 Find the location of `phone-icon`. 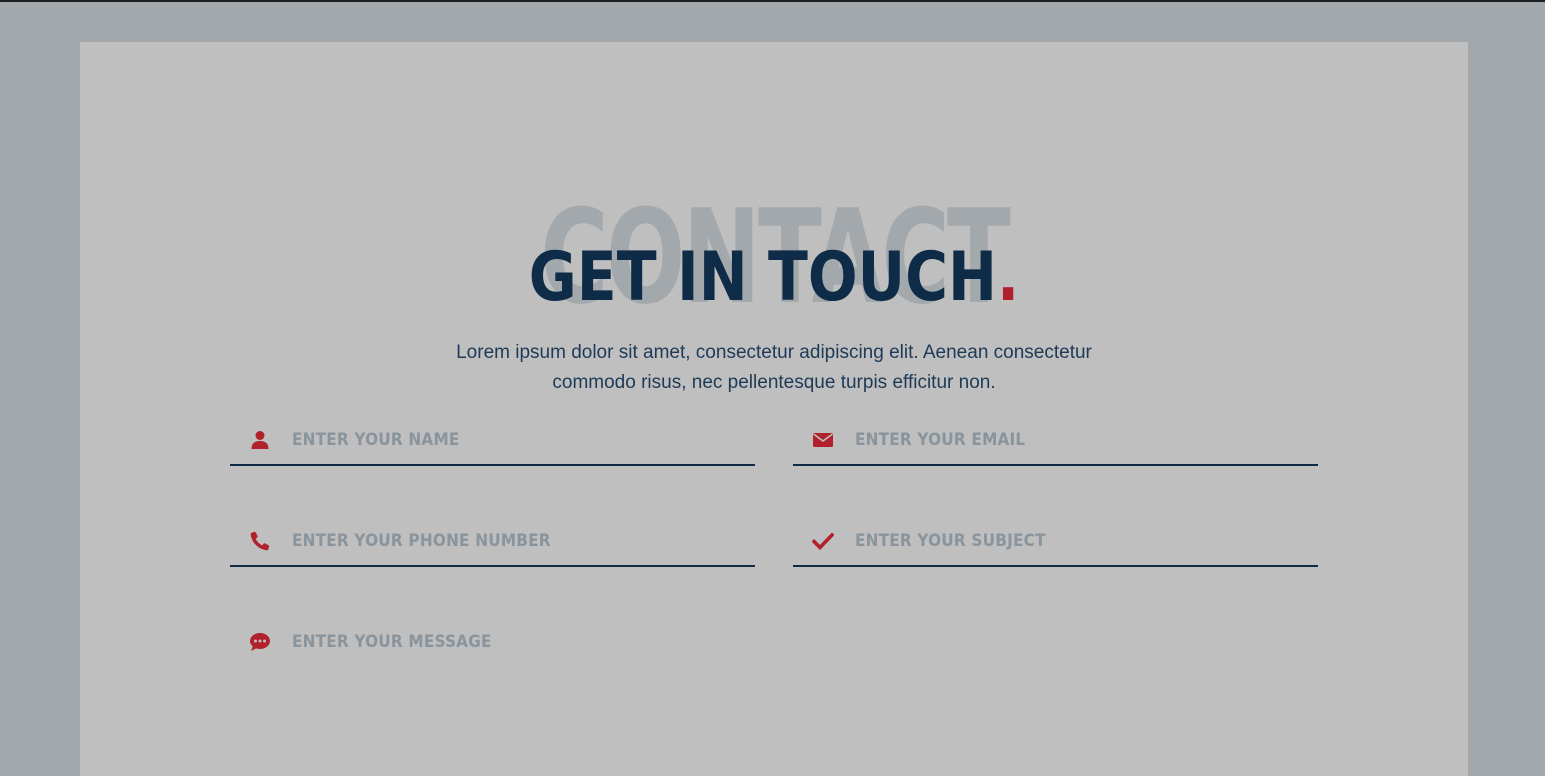

phone-icon is located at coordinates (260, 541).